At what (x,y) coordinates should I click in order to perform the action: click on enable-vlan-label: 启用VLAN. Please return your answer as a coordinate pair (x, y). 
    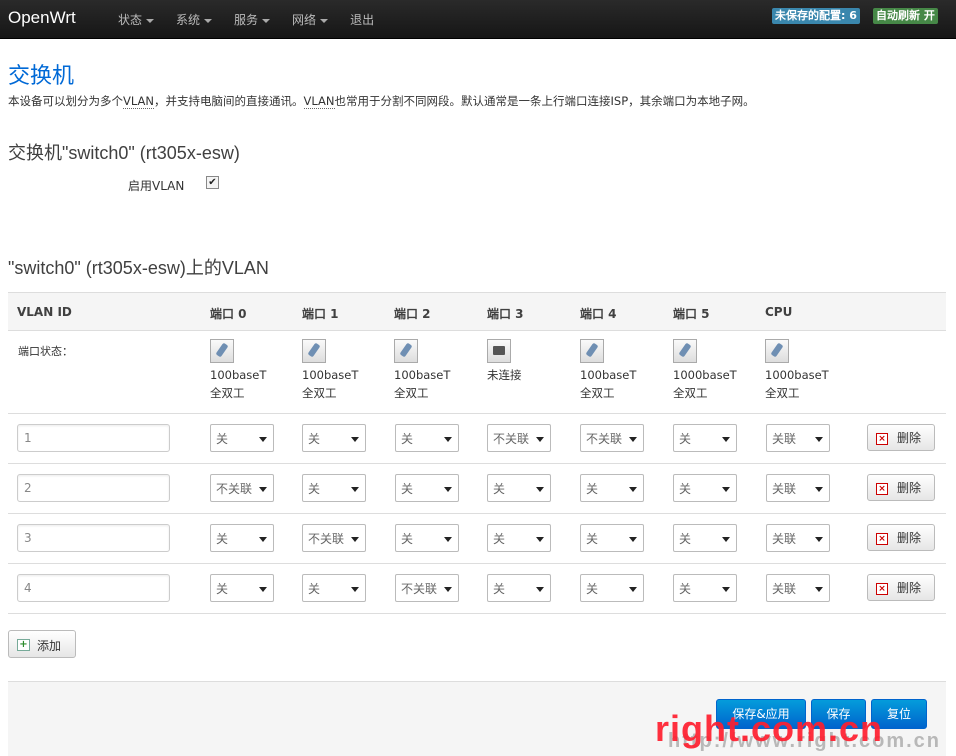
    Looking at the image, I should click on (156, 186).